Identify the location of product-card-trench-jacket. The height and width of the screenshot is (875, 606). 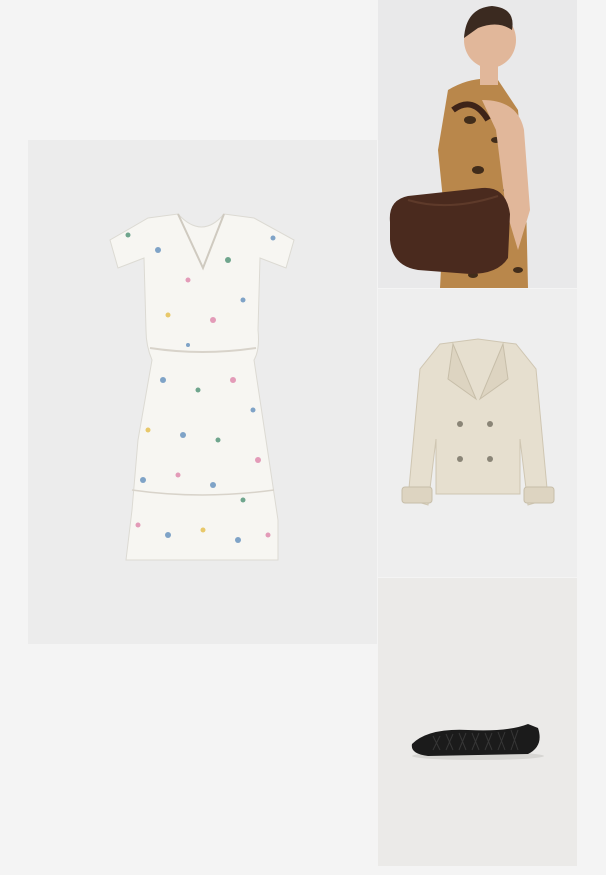
(477, 433).